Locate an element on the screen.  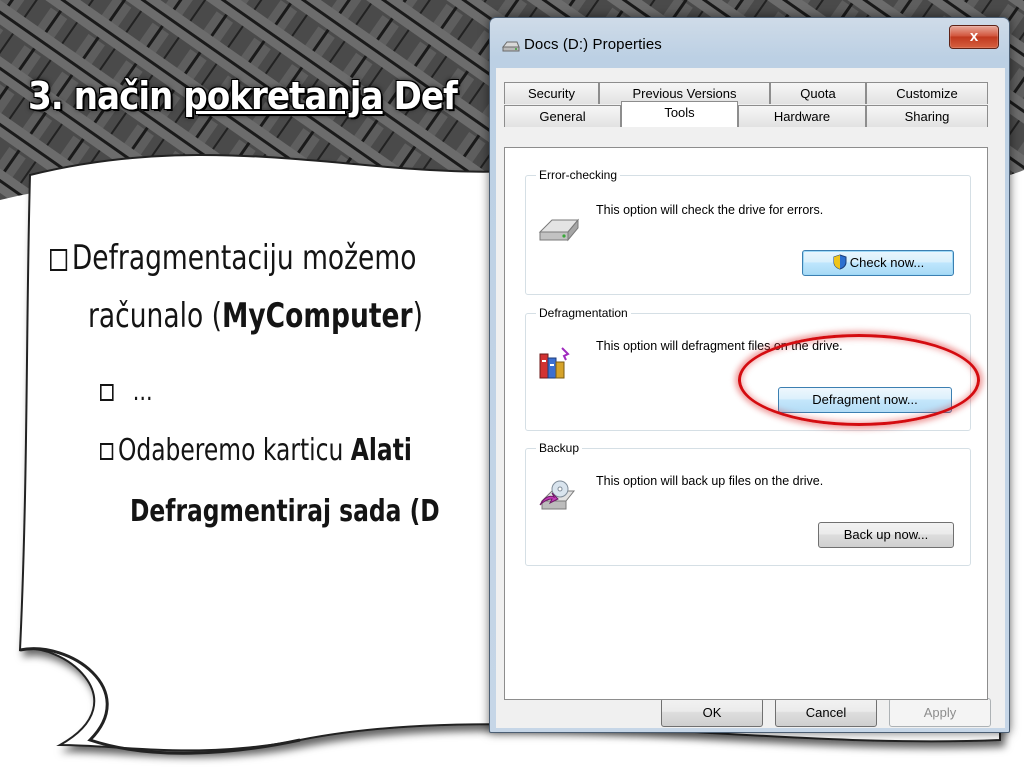
tab-general: General is located at coordinates (562, 116).